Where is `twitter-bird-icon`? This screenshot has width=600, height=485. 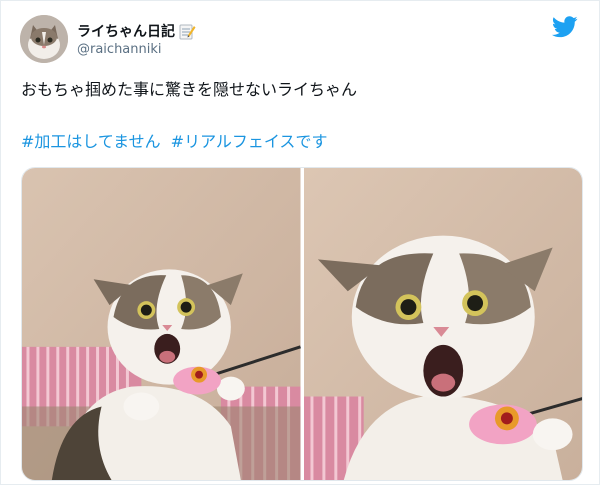 twitter-bird-icon is located at coordinates (565, 27).